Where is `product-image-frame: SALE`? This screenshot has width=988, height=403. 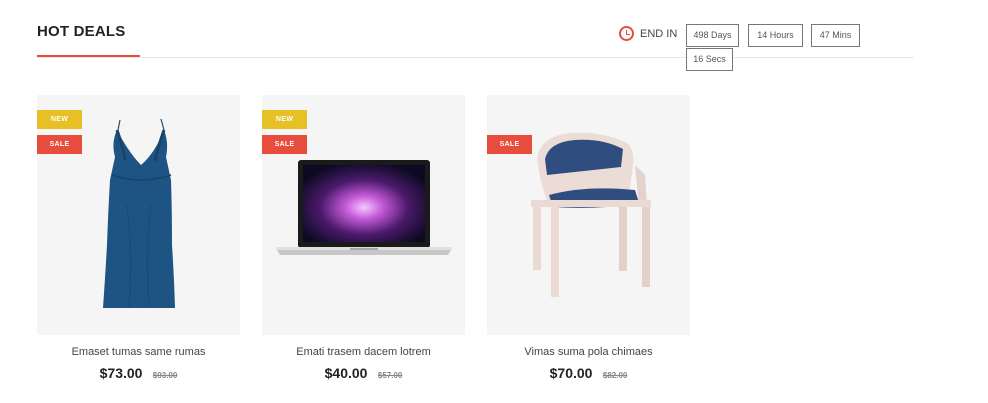 product-image-frame: SALE is located at coordinates (588, 215).